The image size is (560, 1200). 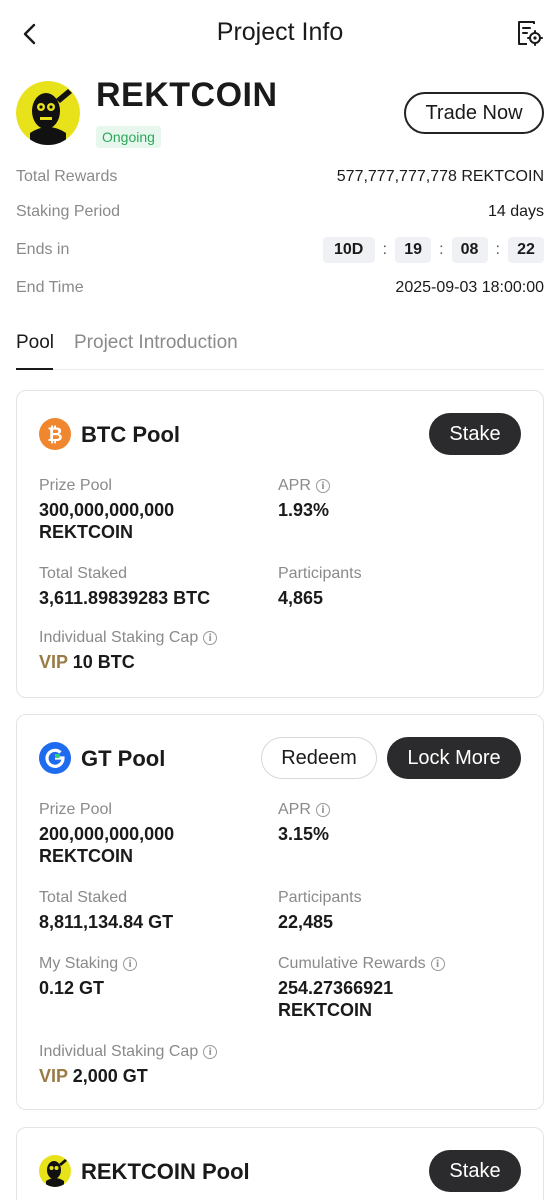 I want to click on countdown-minutes: 08, so click(x=469, y=250).